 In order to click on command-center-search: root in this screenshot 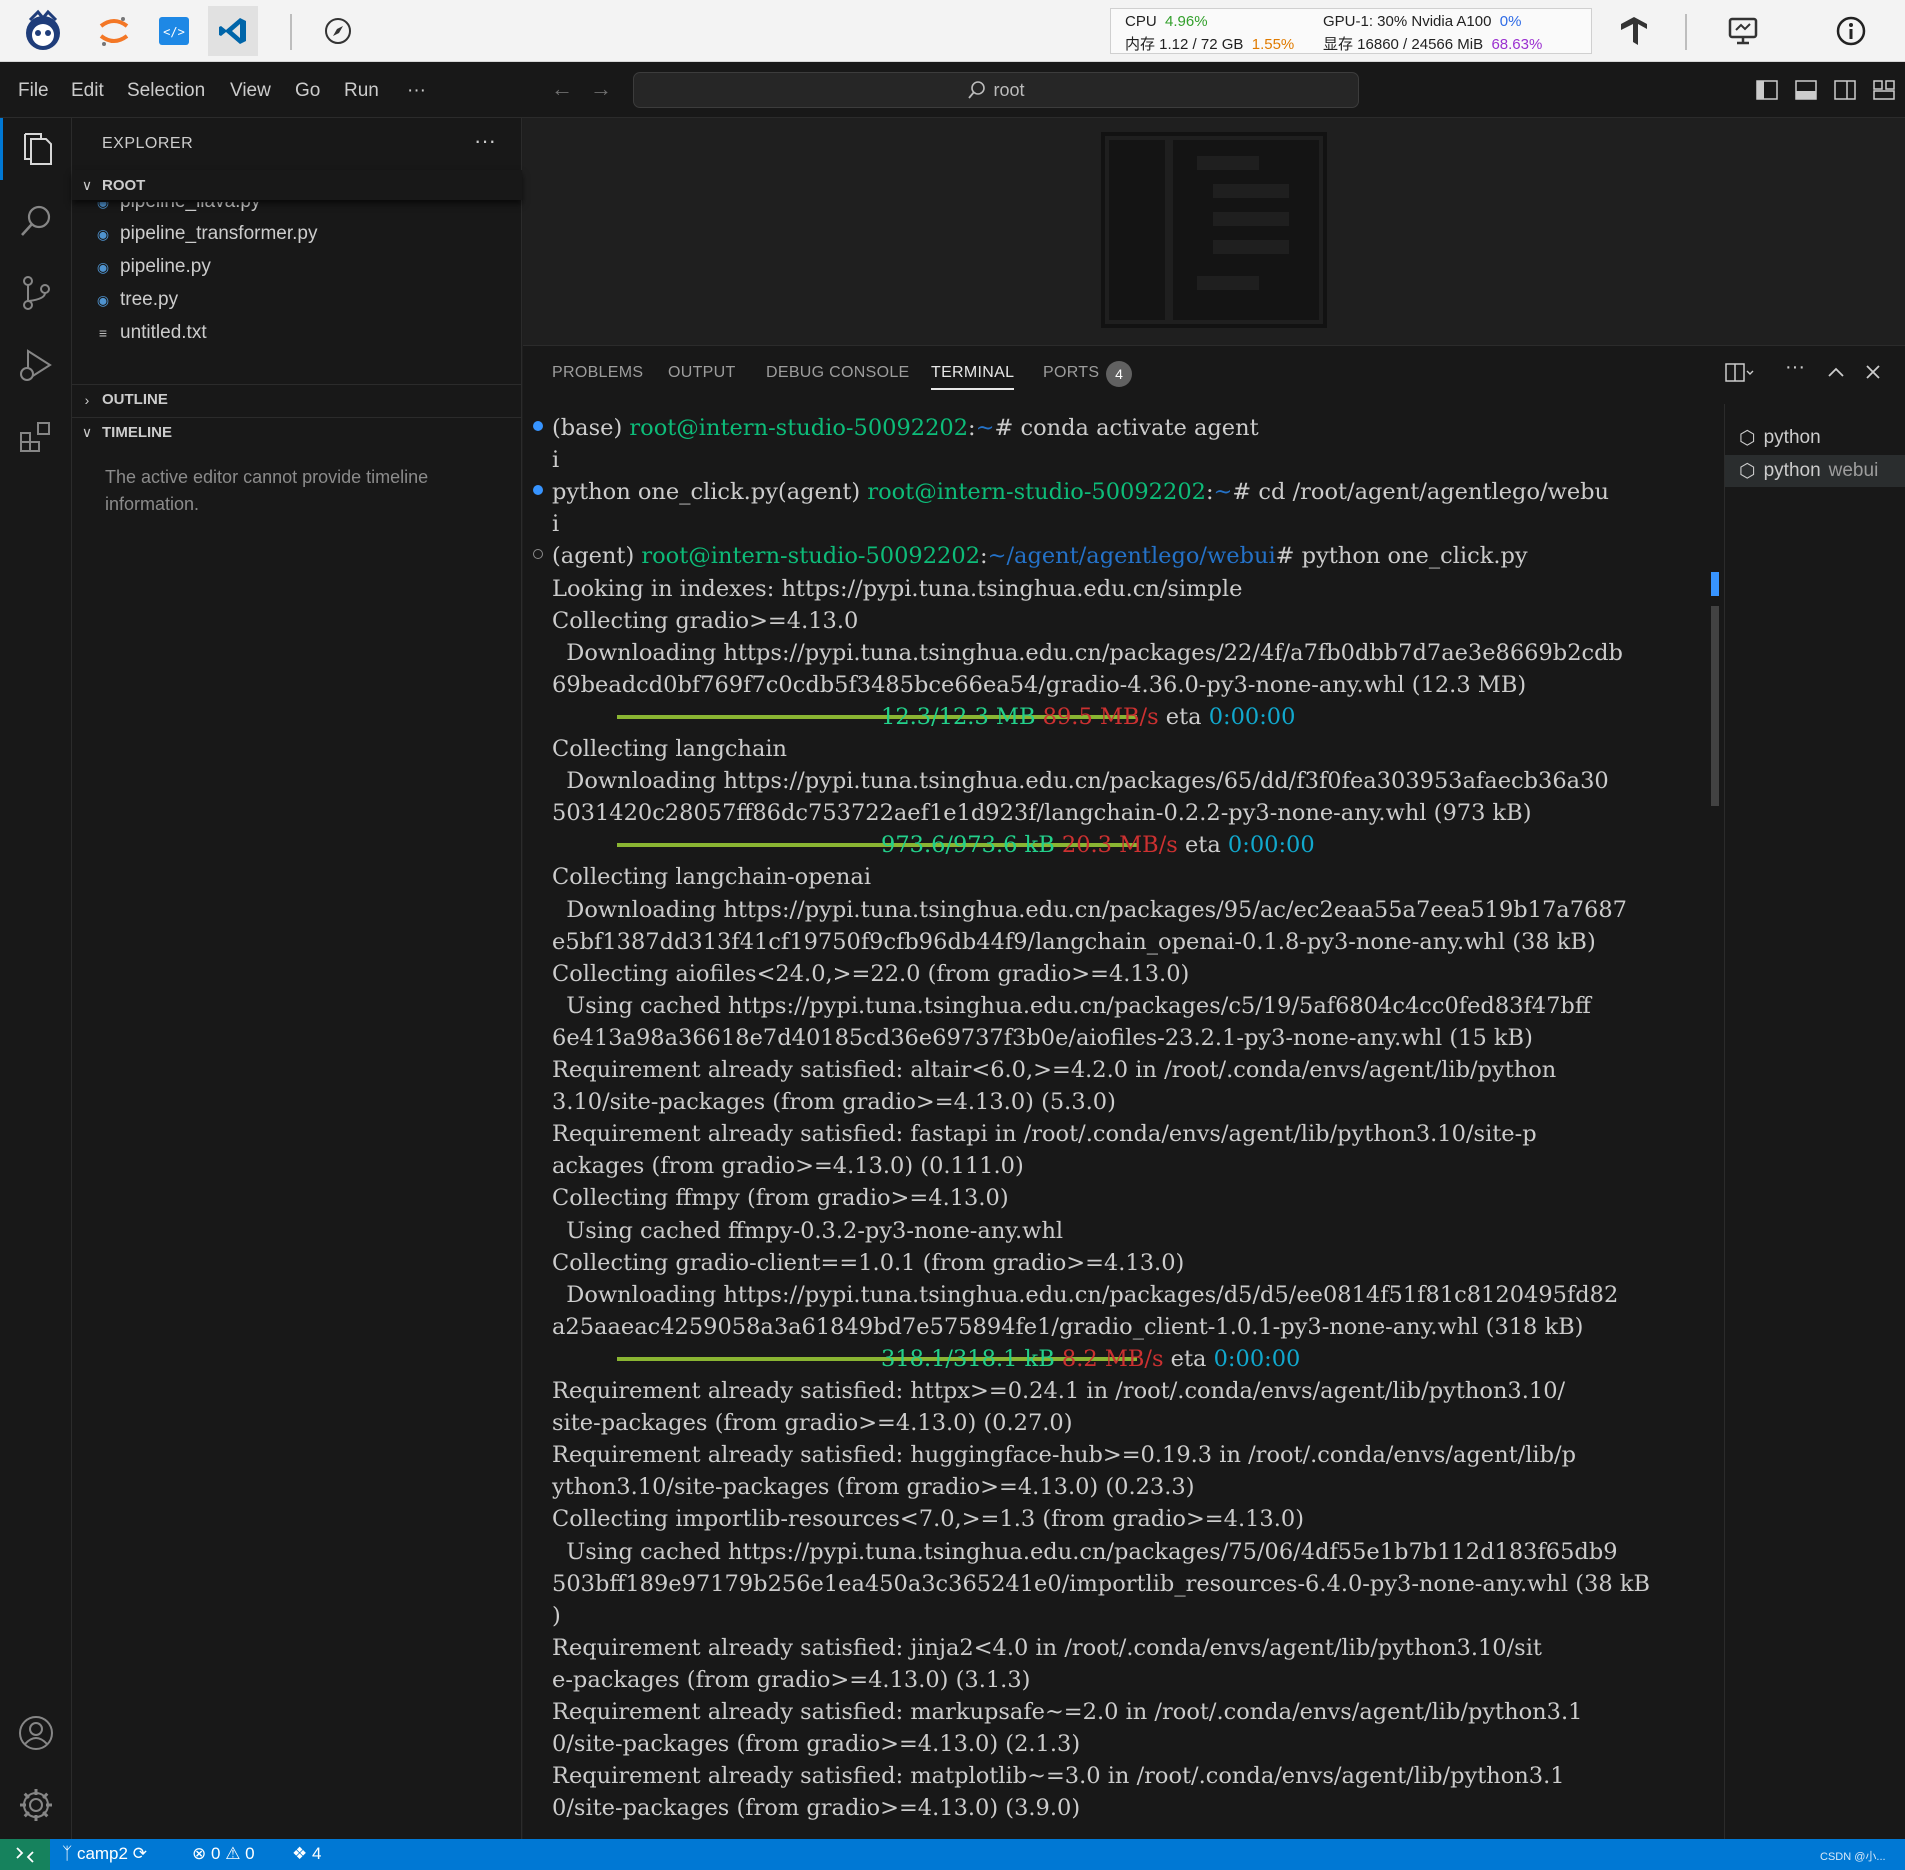, I will do `click(996, 90)`.